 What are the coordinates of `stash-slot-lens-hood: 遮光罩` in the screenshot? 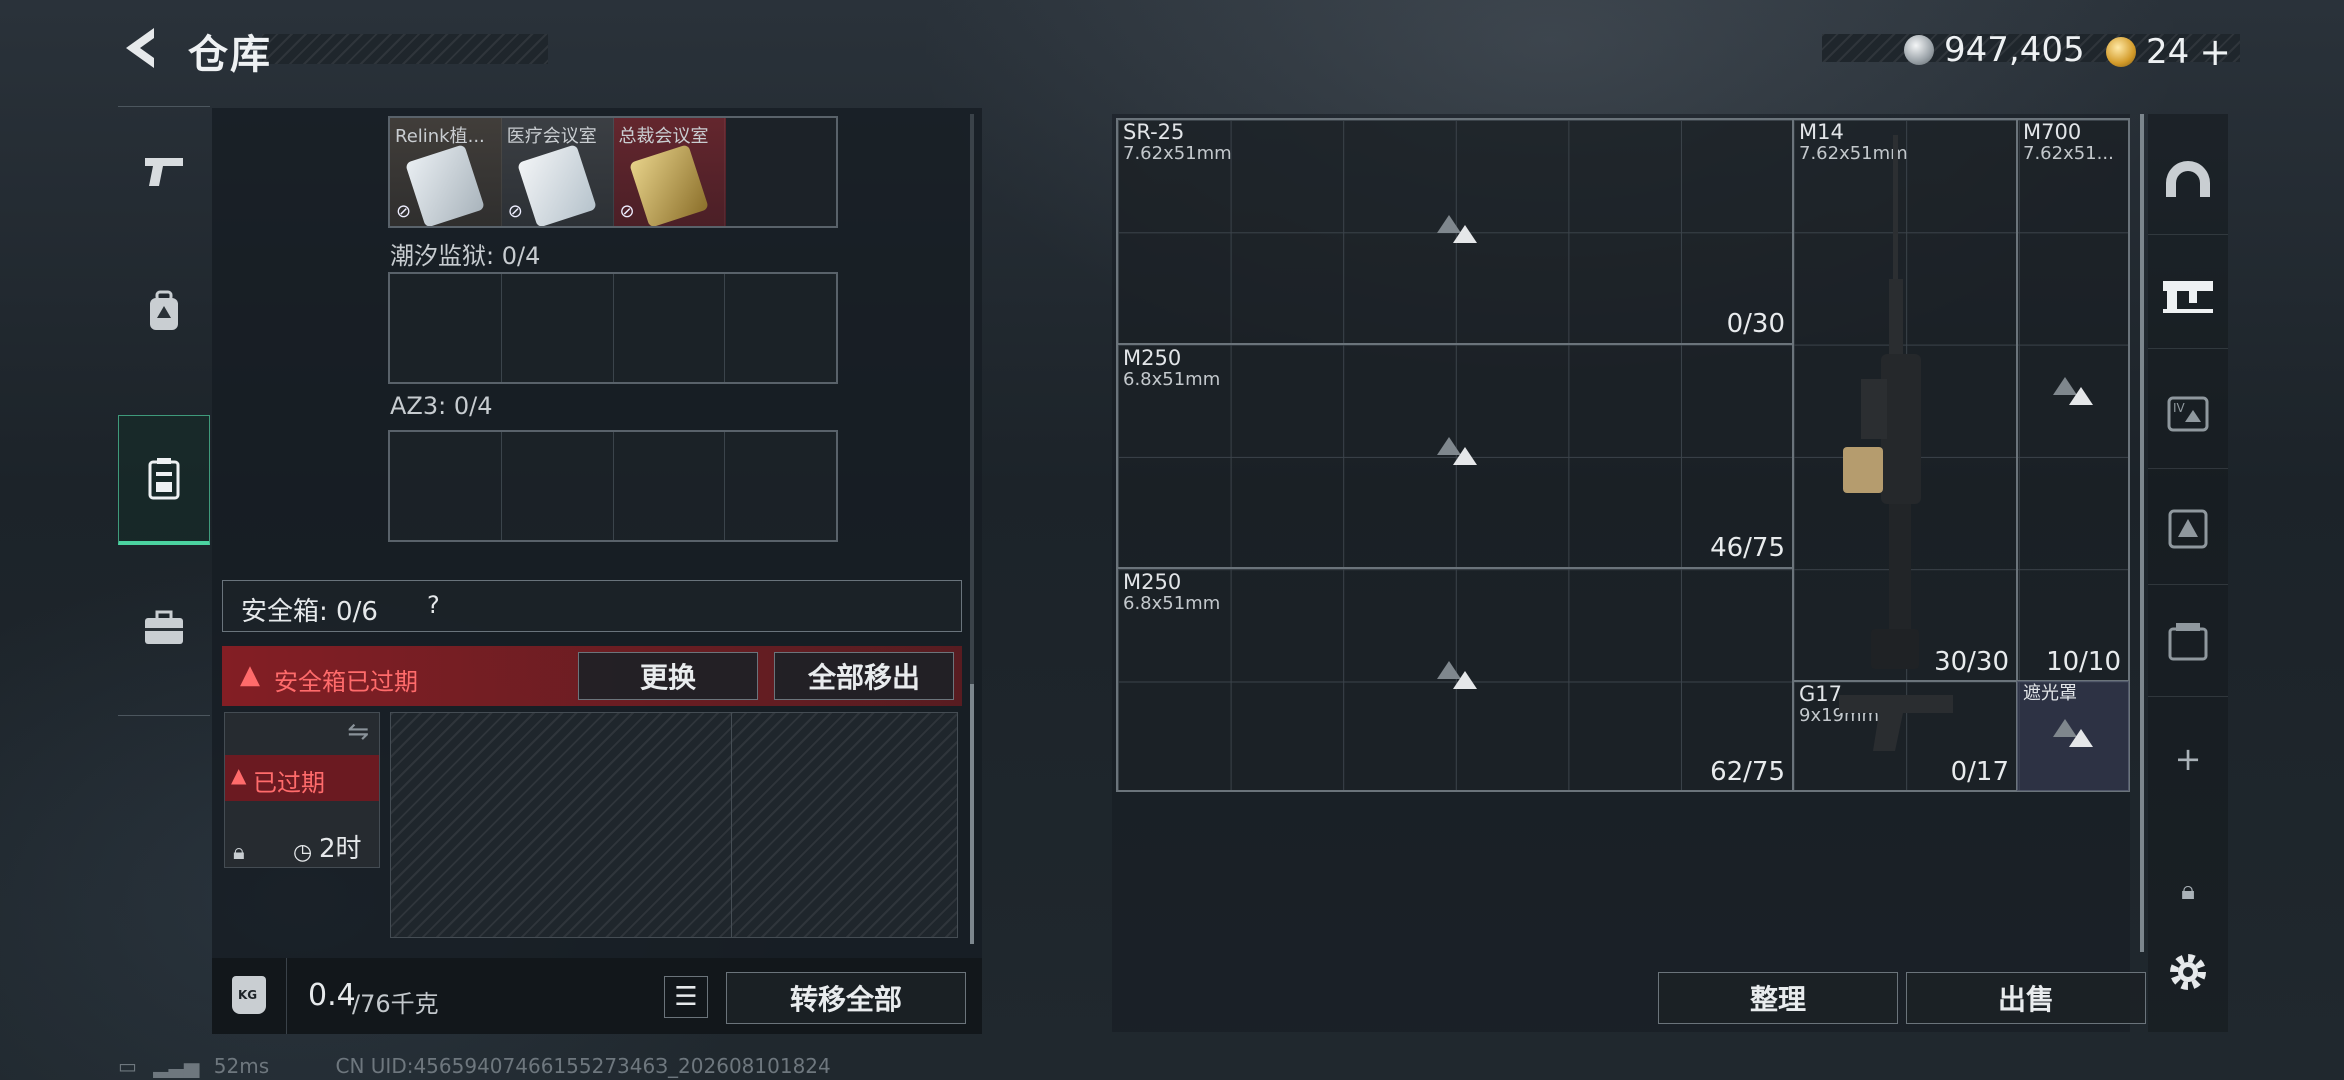 It's located at (2073, 736).